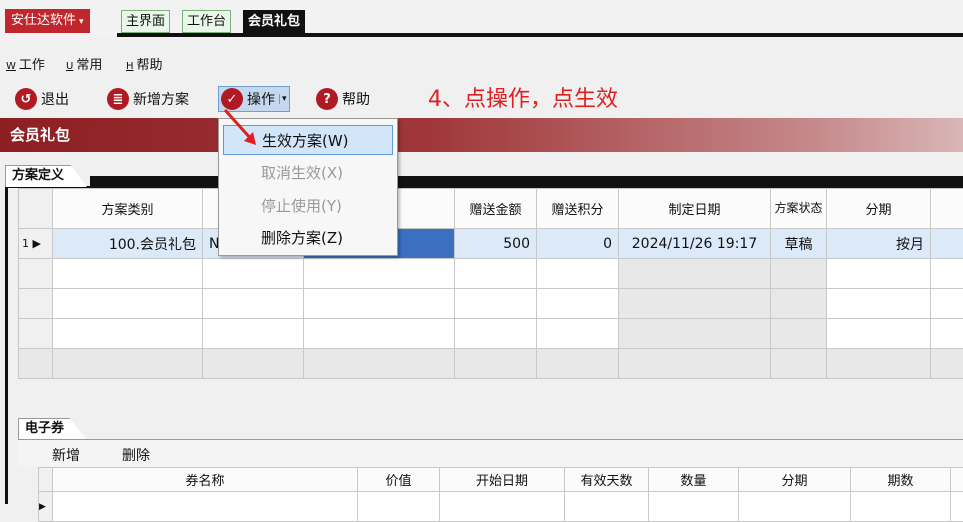 The height and width of the screenshot is (522, 963). Describe the element at coordinates (136, 455) in the screenshot. I see `coupon-delete-button: 删除` at that location.